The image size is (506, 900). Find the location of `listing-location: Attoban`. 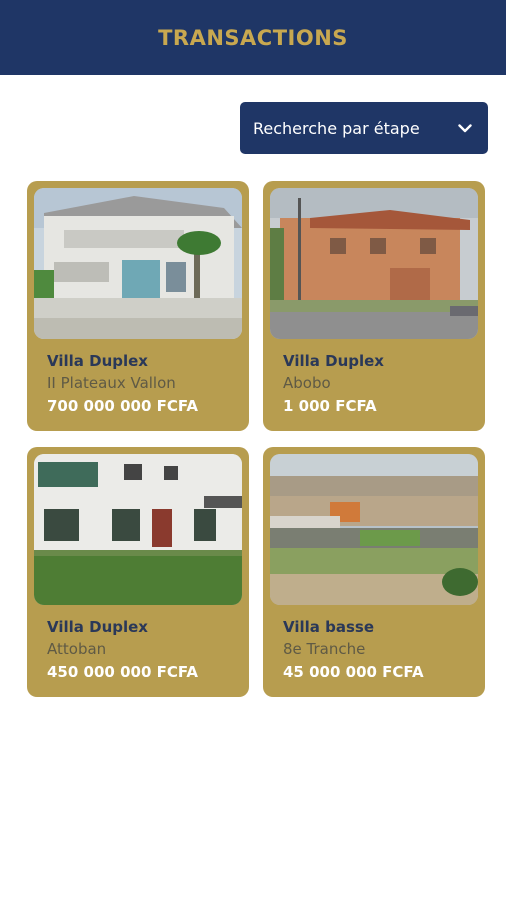

listing-location: Attoban is located at coordinates (77, 649).